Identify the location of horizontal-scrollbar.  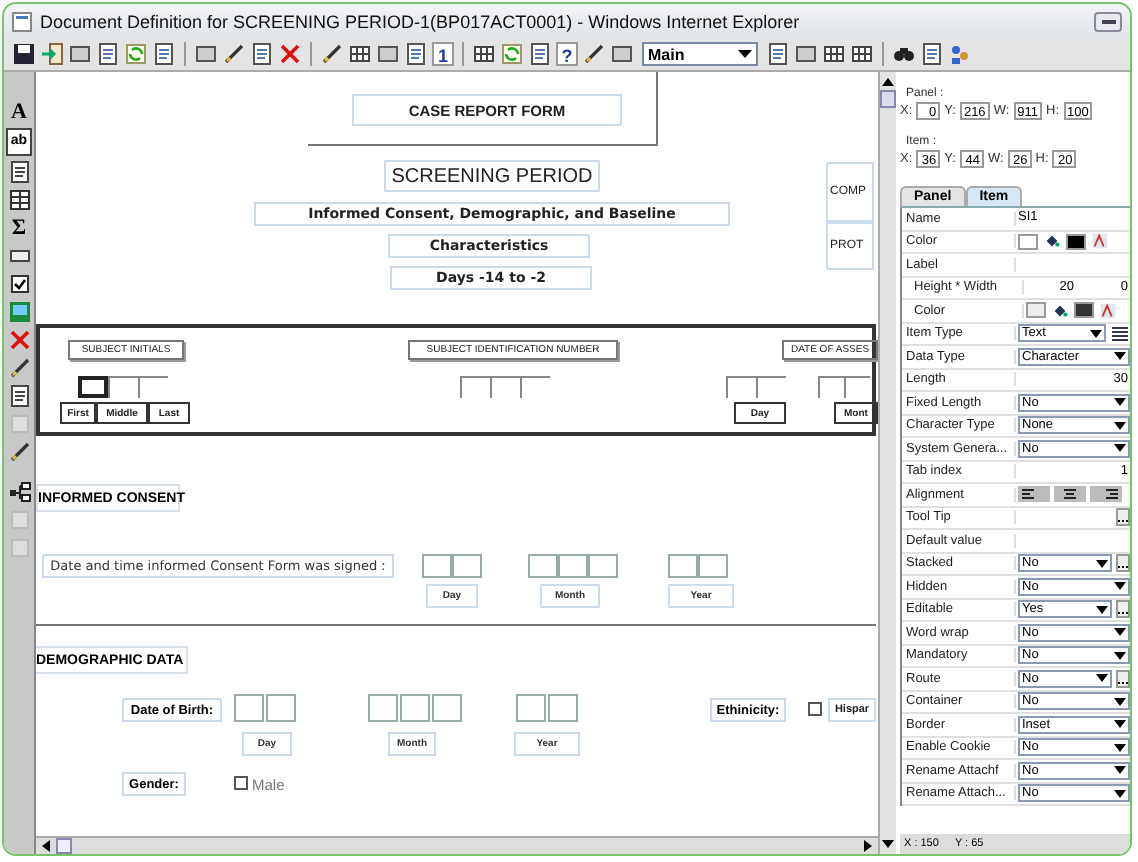
(457, 845).